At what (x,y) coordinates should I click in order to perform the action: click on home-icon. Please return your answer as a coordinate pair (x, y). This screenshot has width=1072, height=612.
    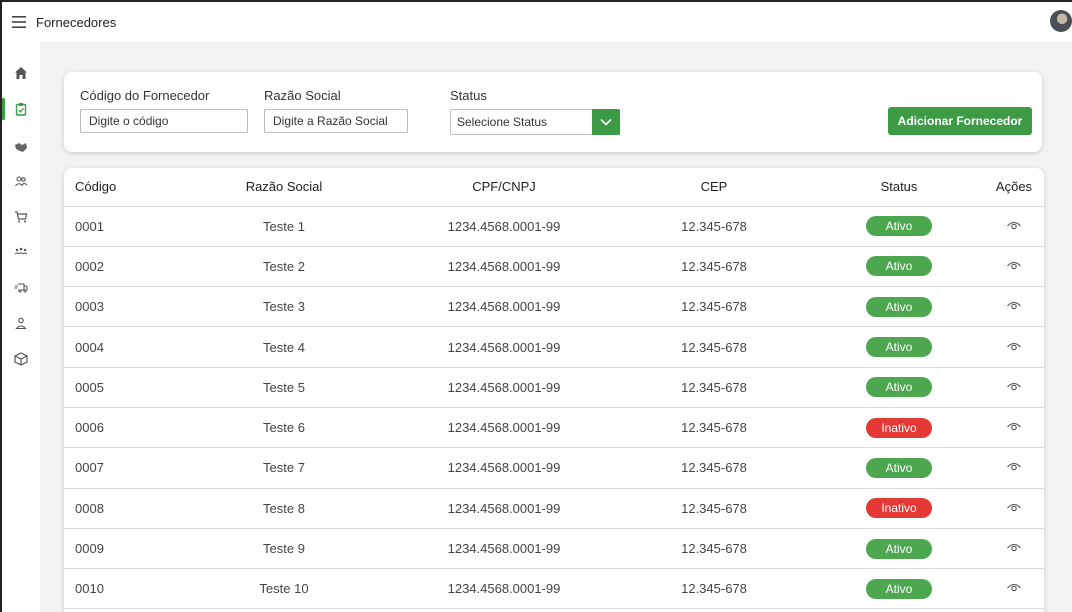
    Looking at the image, I should click on (21, 73).